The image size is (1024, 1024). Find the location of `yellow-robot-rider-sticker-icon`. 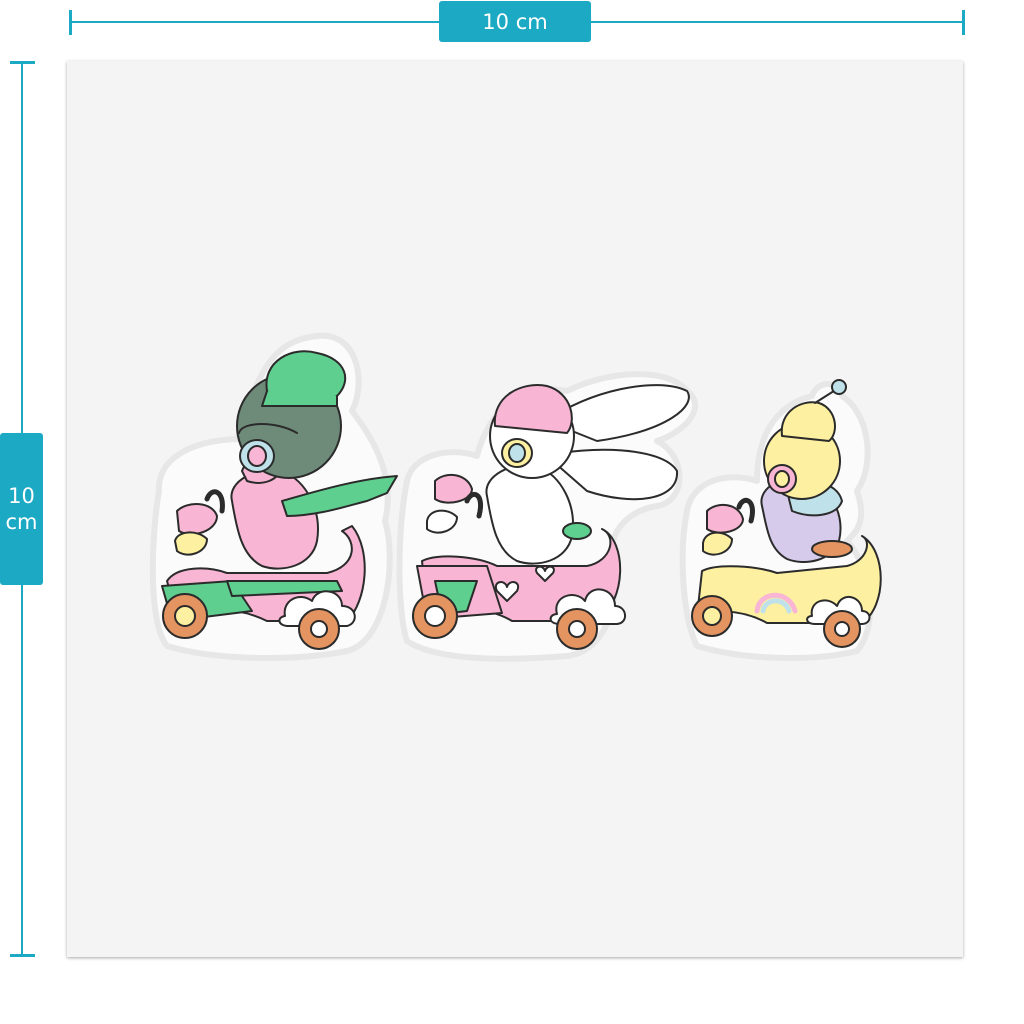

yellow-robot-rider-sticker-icon is located at coordinates (780, 520).